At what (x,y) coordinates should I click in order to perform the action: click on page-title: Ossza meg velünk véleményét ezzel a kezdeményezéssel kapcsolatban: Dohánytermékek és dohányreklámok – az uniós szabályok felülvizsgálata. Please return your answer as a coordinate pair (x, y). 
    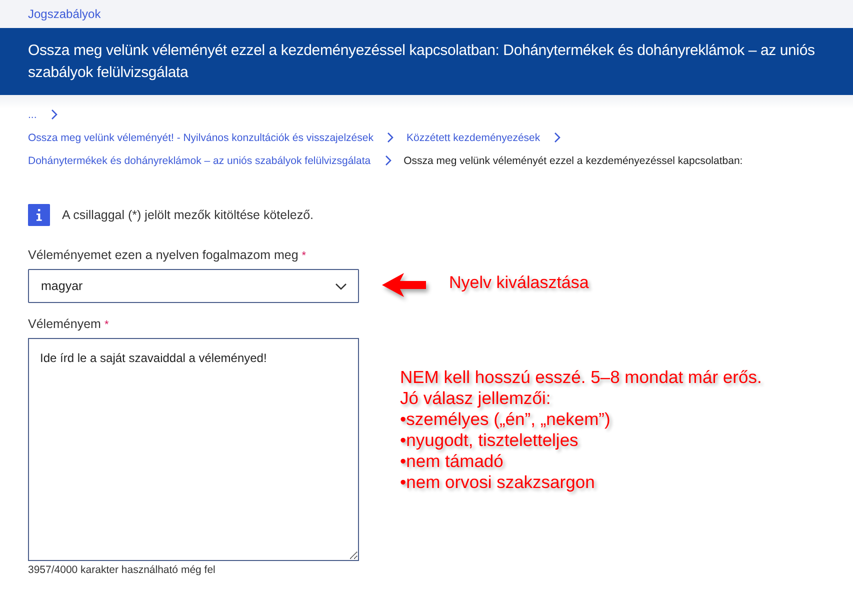
    Looking at the image, I should click on (422, 62).